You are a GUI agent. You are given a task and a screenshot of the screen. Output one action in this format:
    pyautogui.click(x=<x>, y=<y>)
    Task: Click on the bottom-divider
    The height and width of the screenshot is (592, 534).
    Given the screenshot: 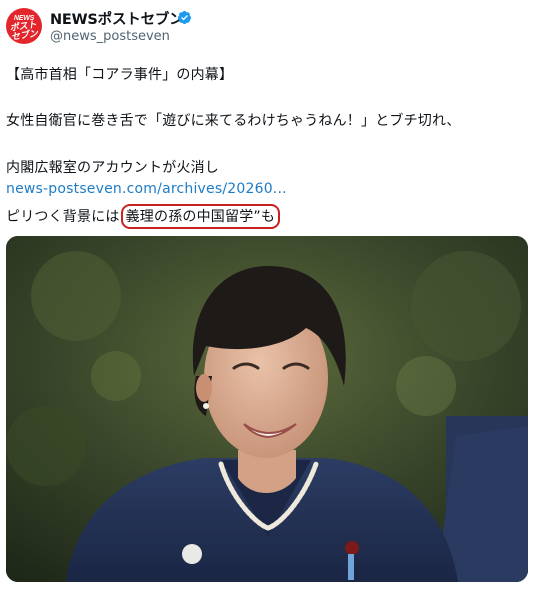 What is the action you would take?
    pyautogui.click(x=267, y=588)
    